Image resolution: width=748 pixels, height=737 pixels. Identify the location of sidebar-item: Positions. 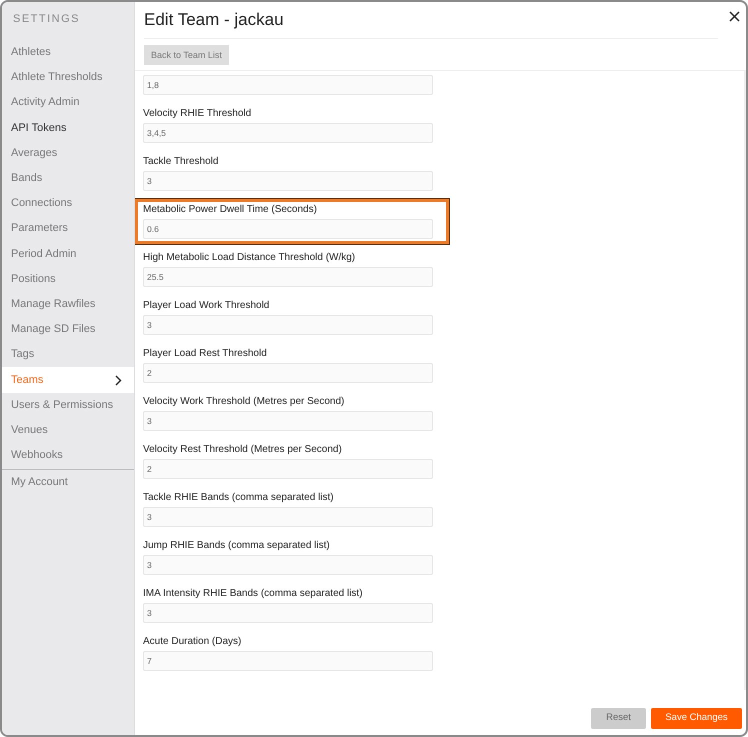
(68, 279).